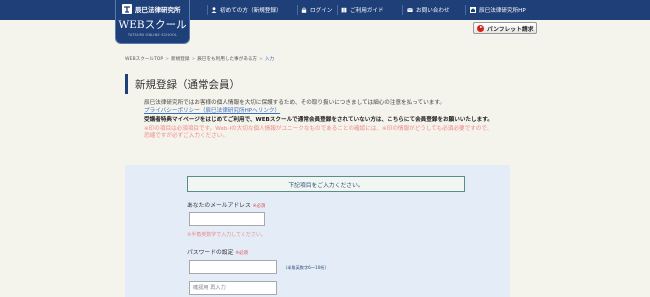 The width and height of the screenshot is (650, 297). Describe the element at coordinates (219, 206) in the screenshot. I see `email-label-text: あなたのメールアドレス` at that location.